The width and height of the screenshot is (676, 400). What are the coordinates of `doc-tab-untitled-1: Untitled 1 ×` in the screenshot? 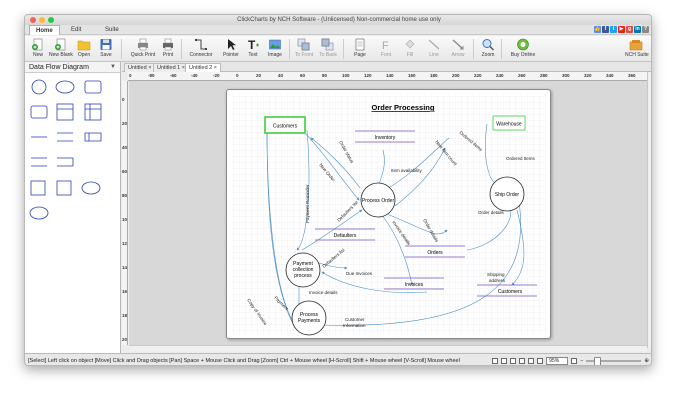 It's located at (171, 67).